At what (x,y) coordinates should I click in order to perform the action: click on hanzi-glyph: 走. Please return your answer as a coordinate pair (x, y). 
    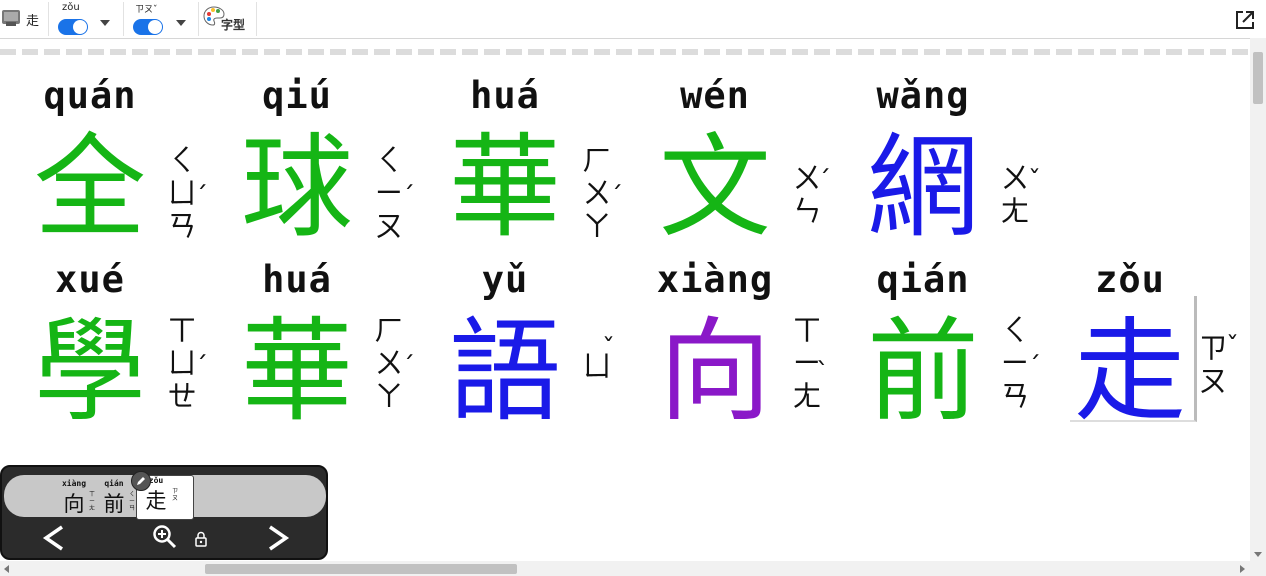
    Looking at the image, I should click on (1130, 372).